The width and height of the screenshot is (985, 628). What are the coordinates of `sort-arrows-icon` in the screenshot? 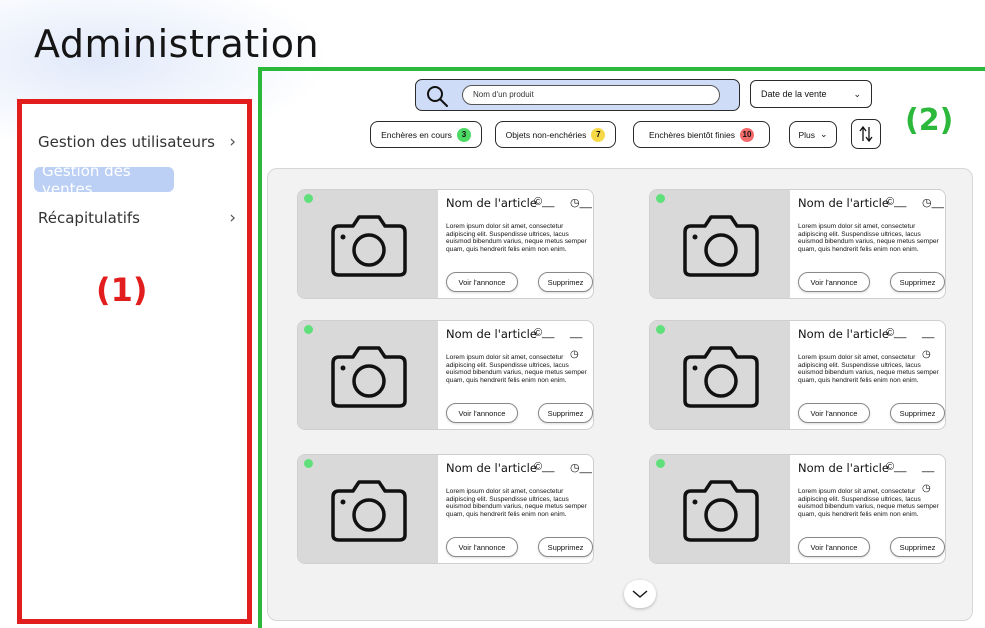 It's located at (866, 134).